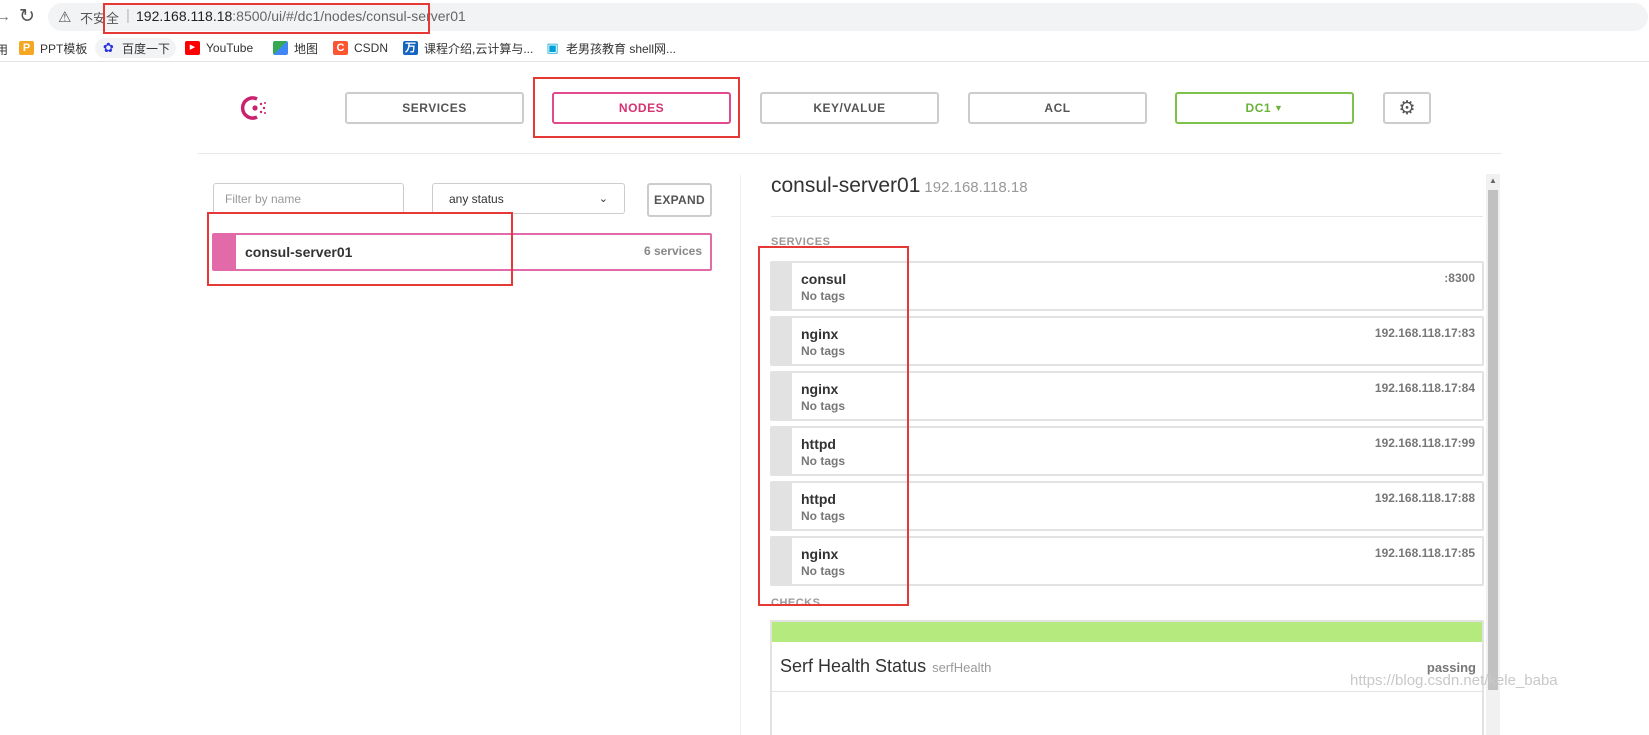 The image size is (1649, 735). I want to click on datacenter-dropdown: DC1 ▼, so click(1264, 108).